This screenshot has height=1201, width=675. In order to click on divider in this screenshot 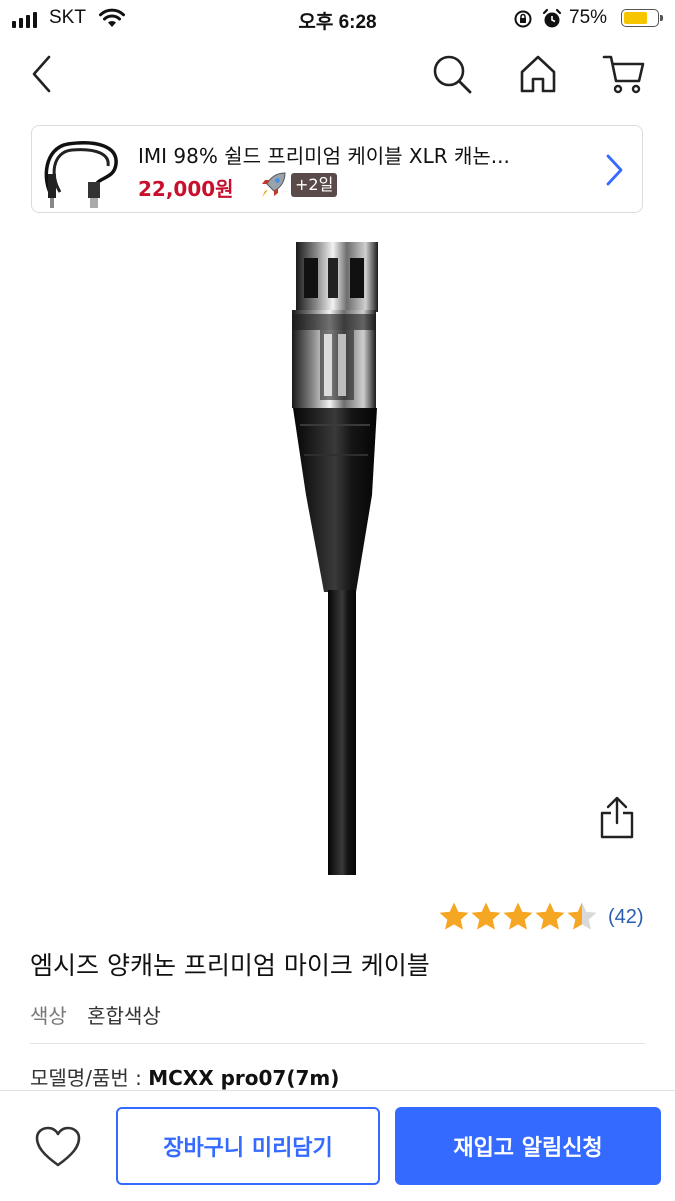, I will do `click(337, 1043)`.